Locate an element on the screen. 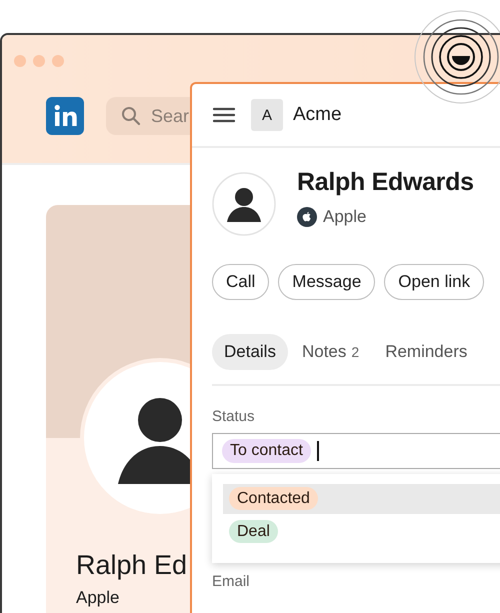  company-logo-icon is located at coordinates (307, 217).